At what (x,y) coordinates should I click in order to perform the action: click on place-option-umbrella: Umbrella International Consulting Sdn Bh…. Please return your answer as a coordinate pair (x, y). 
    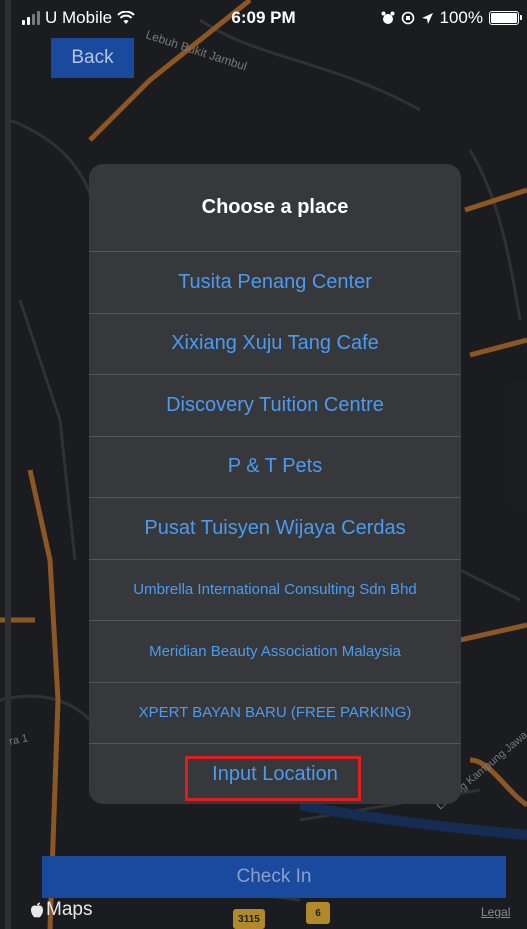
    Looking at the image, I should click on (275, 590).